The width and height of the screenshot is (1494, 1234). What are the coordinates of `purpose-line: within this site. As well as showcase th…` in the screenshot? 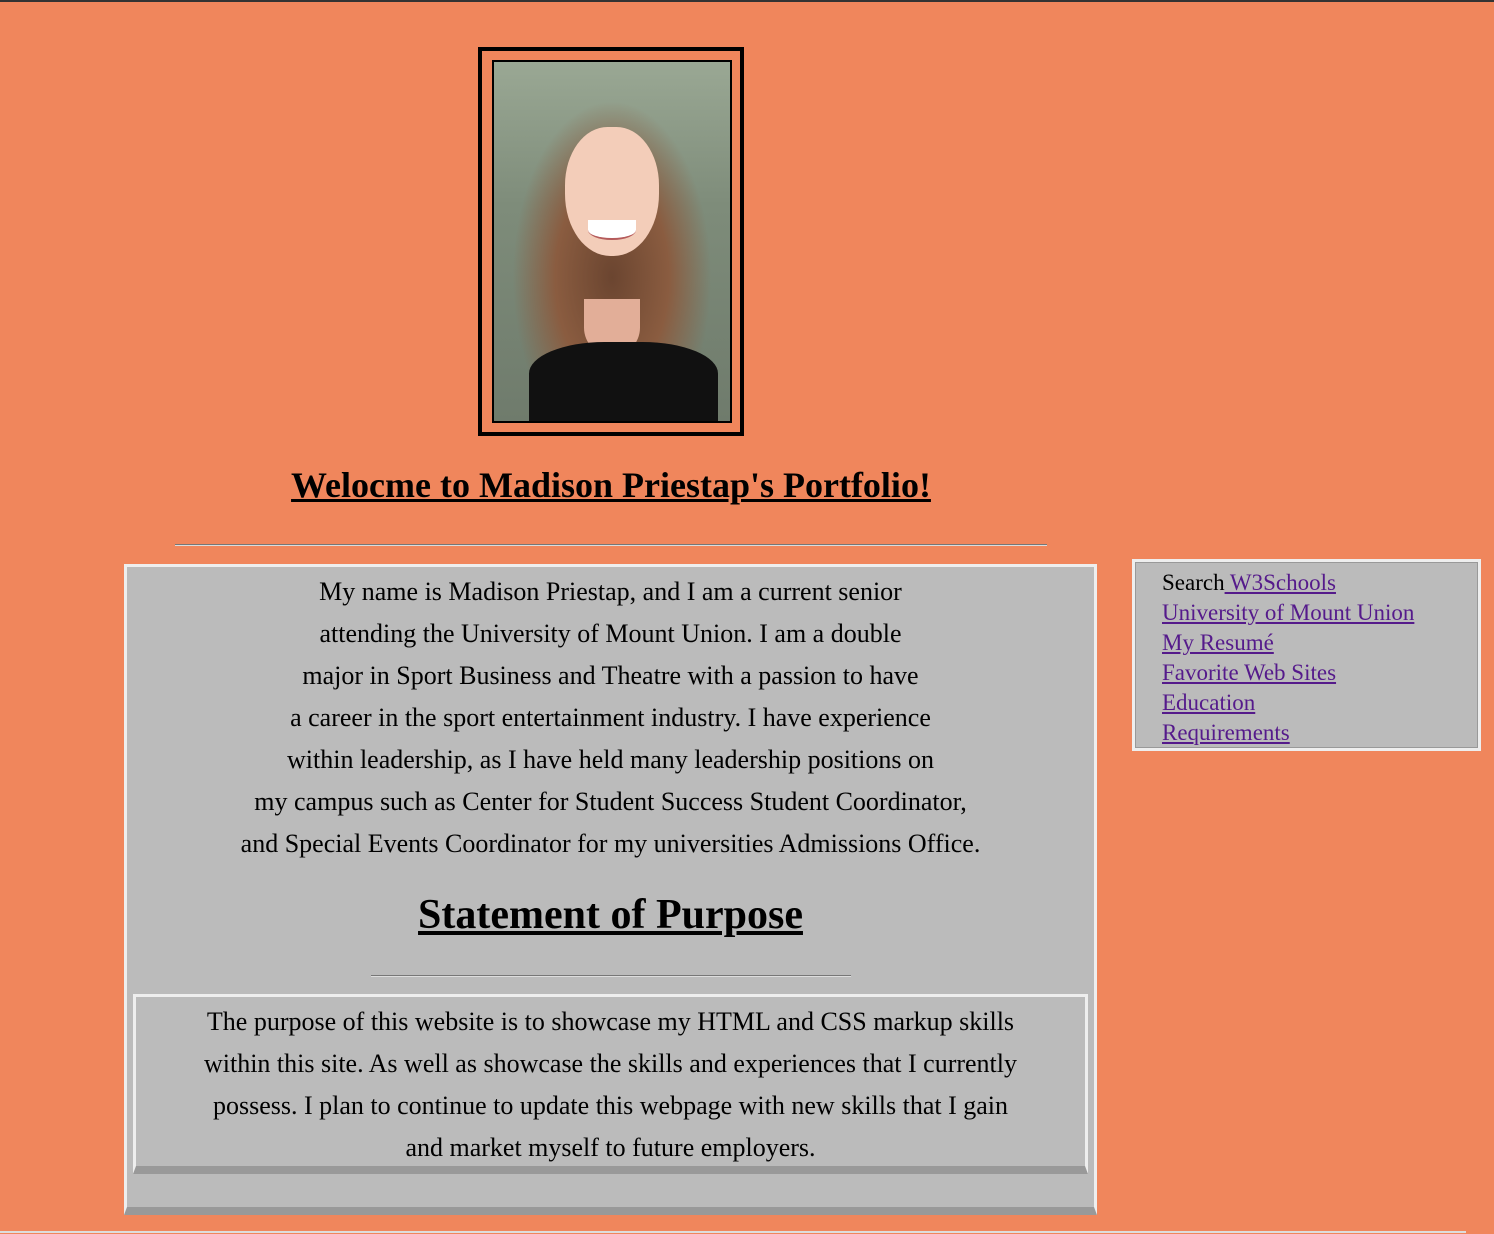 It's located at (610, 1063).